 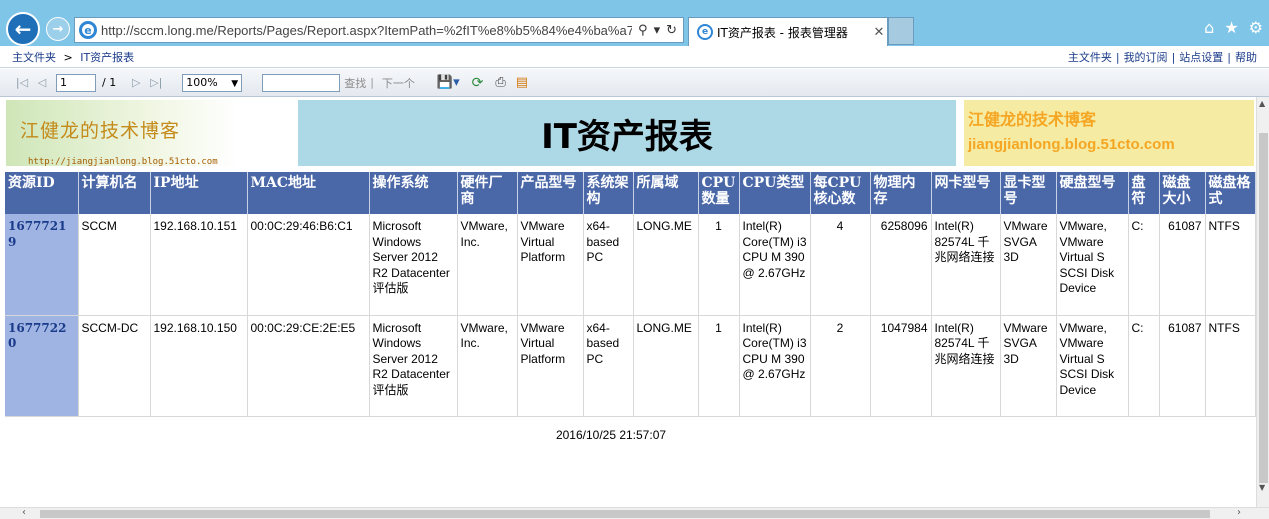 I want to click on refresh-report-icon: ⟳, so click(x=478, y=83).